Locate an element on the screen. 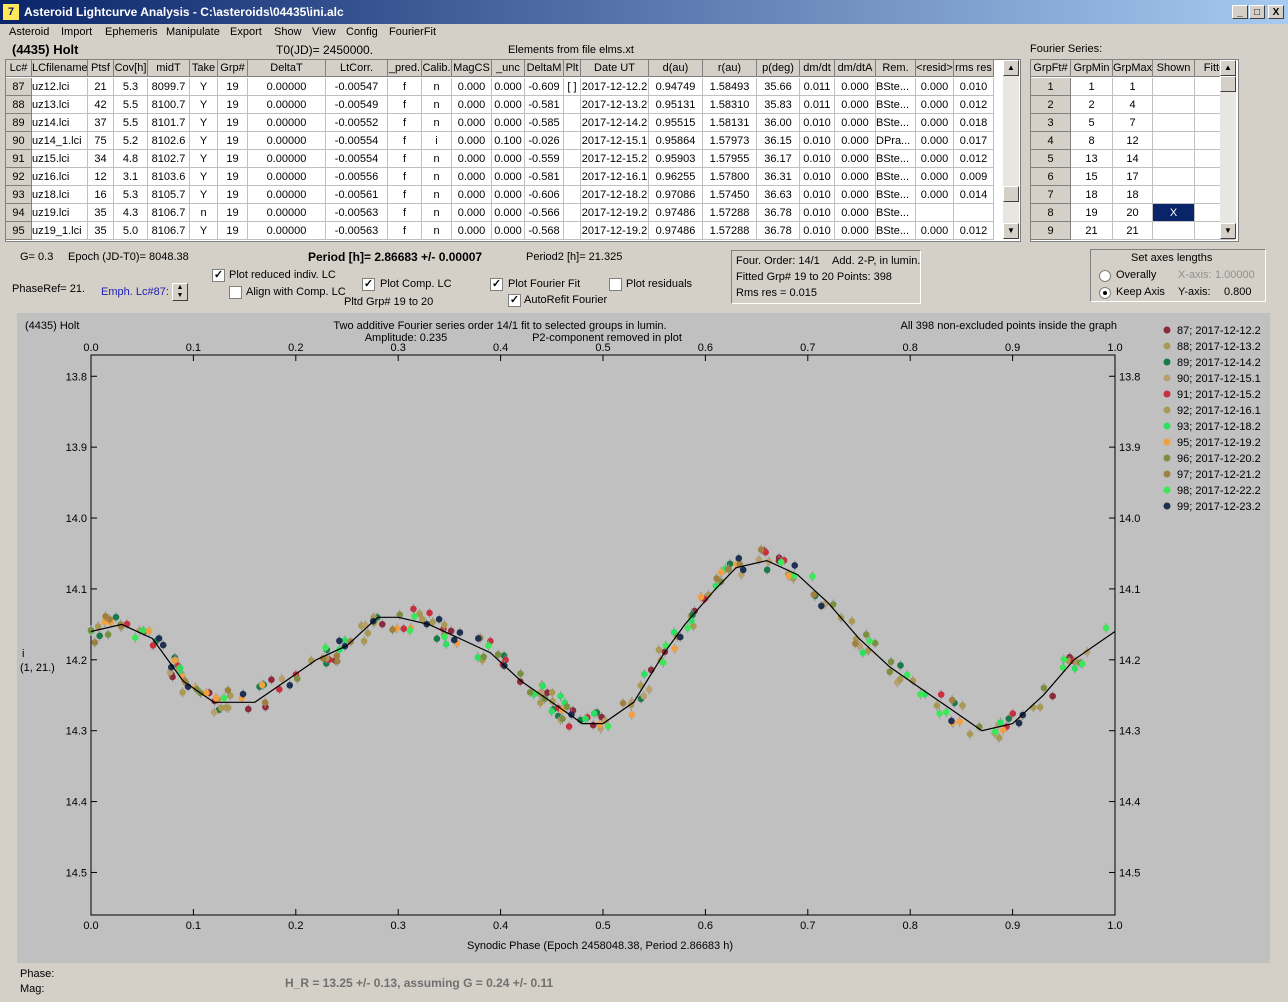 Image resolution: width=1288 pixels, height=1002 pixels. lc-col-header: <resid> is located at coordinates (935, 68).